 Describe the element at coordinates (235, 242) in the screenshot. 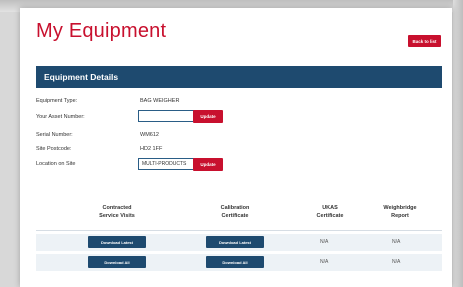

I see `download-latest-calibration-button: Download Latest` at that location.